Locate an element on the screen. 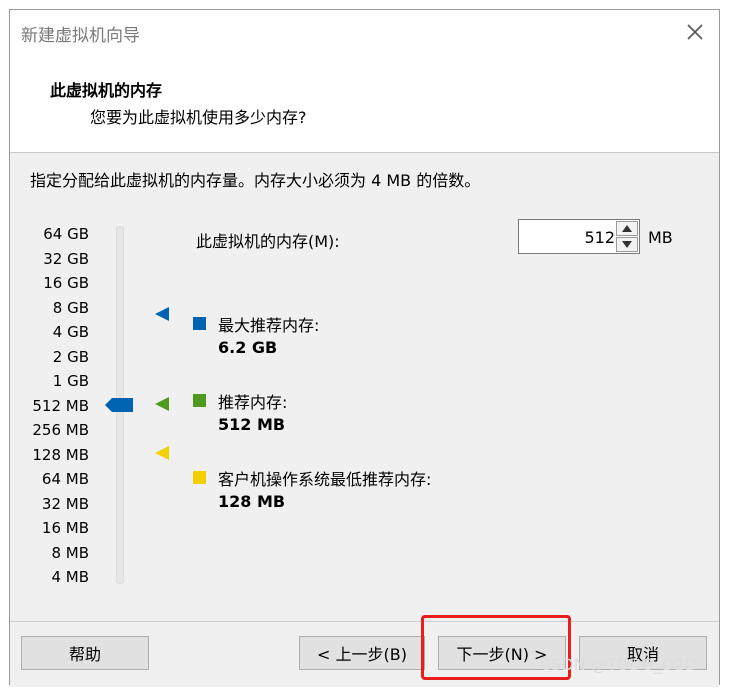 The width and height of the screenshot is (735, 688). slider-tick-label: 8 GB is located at coordinates (70, 307).